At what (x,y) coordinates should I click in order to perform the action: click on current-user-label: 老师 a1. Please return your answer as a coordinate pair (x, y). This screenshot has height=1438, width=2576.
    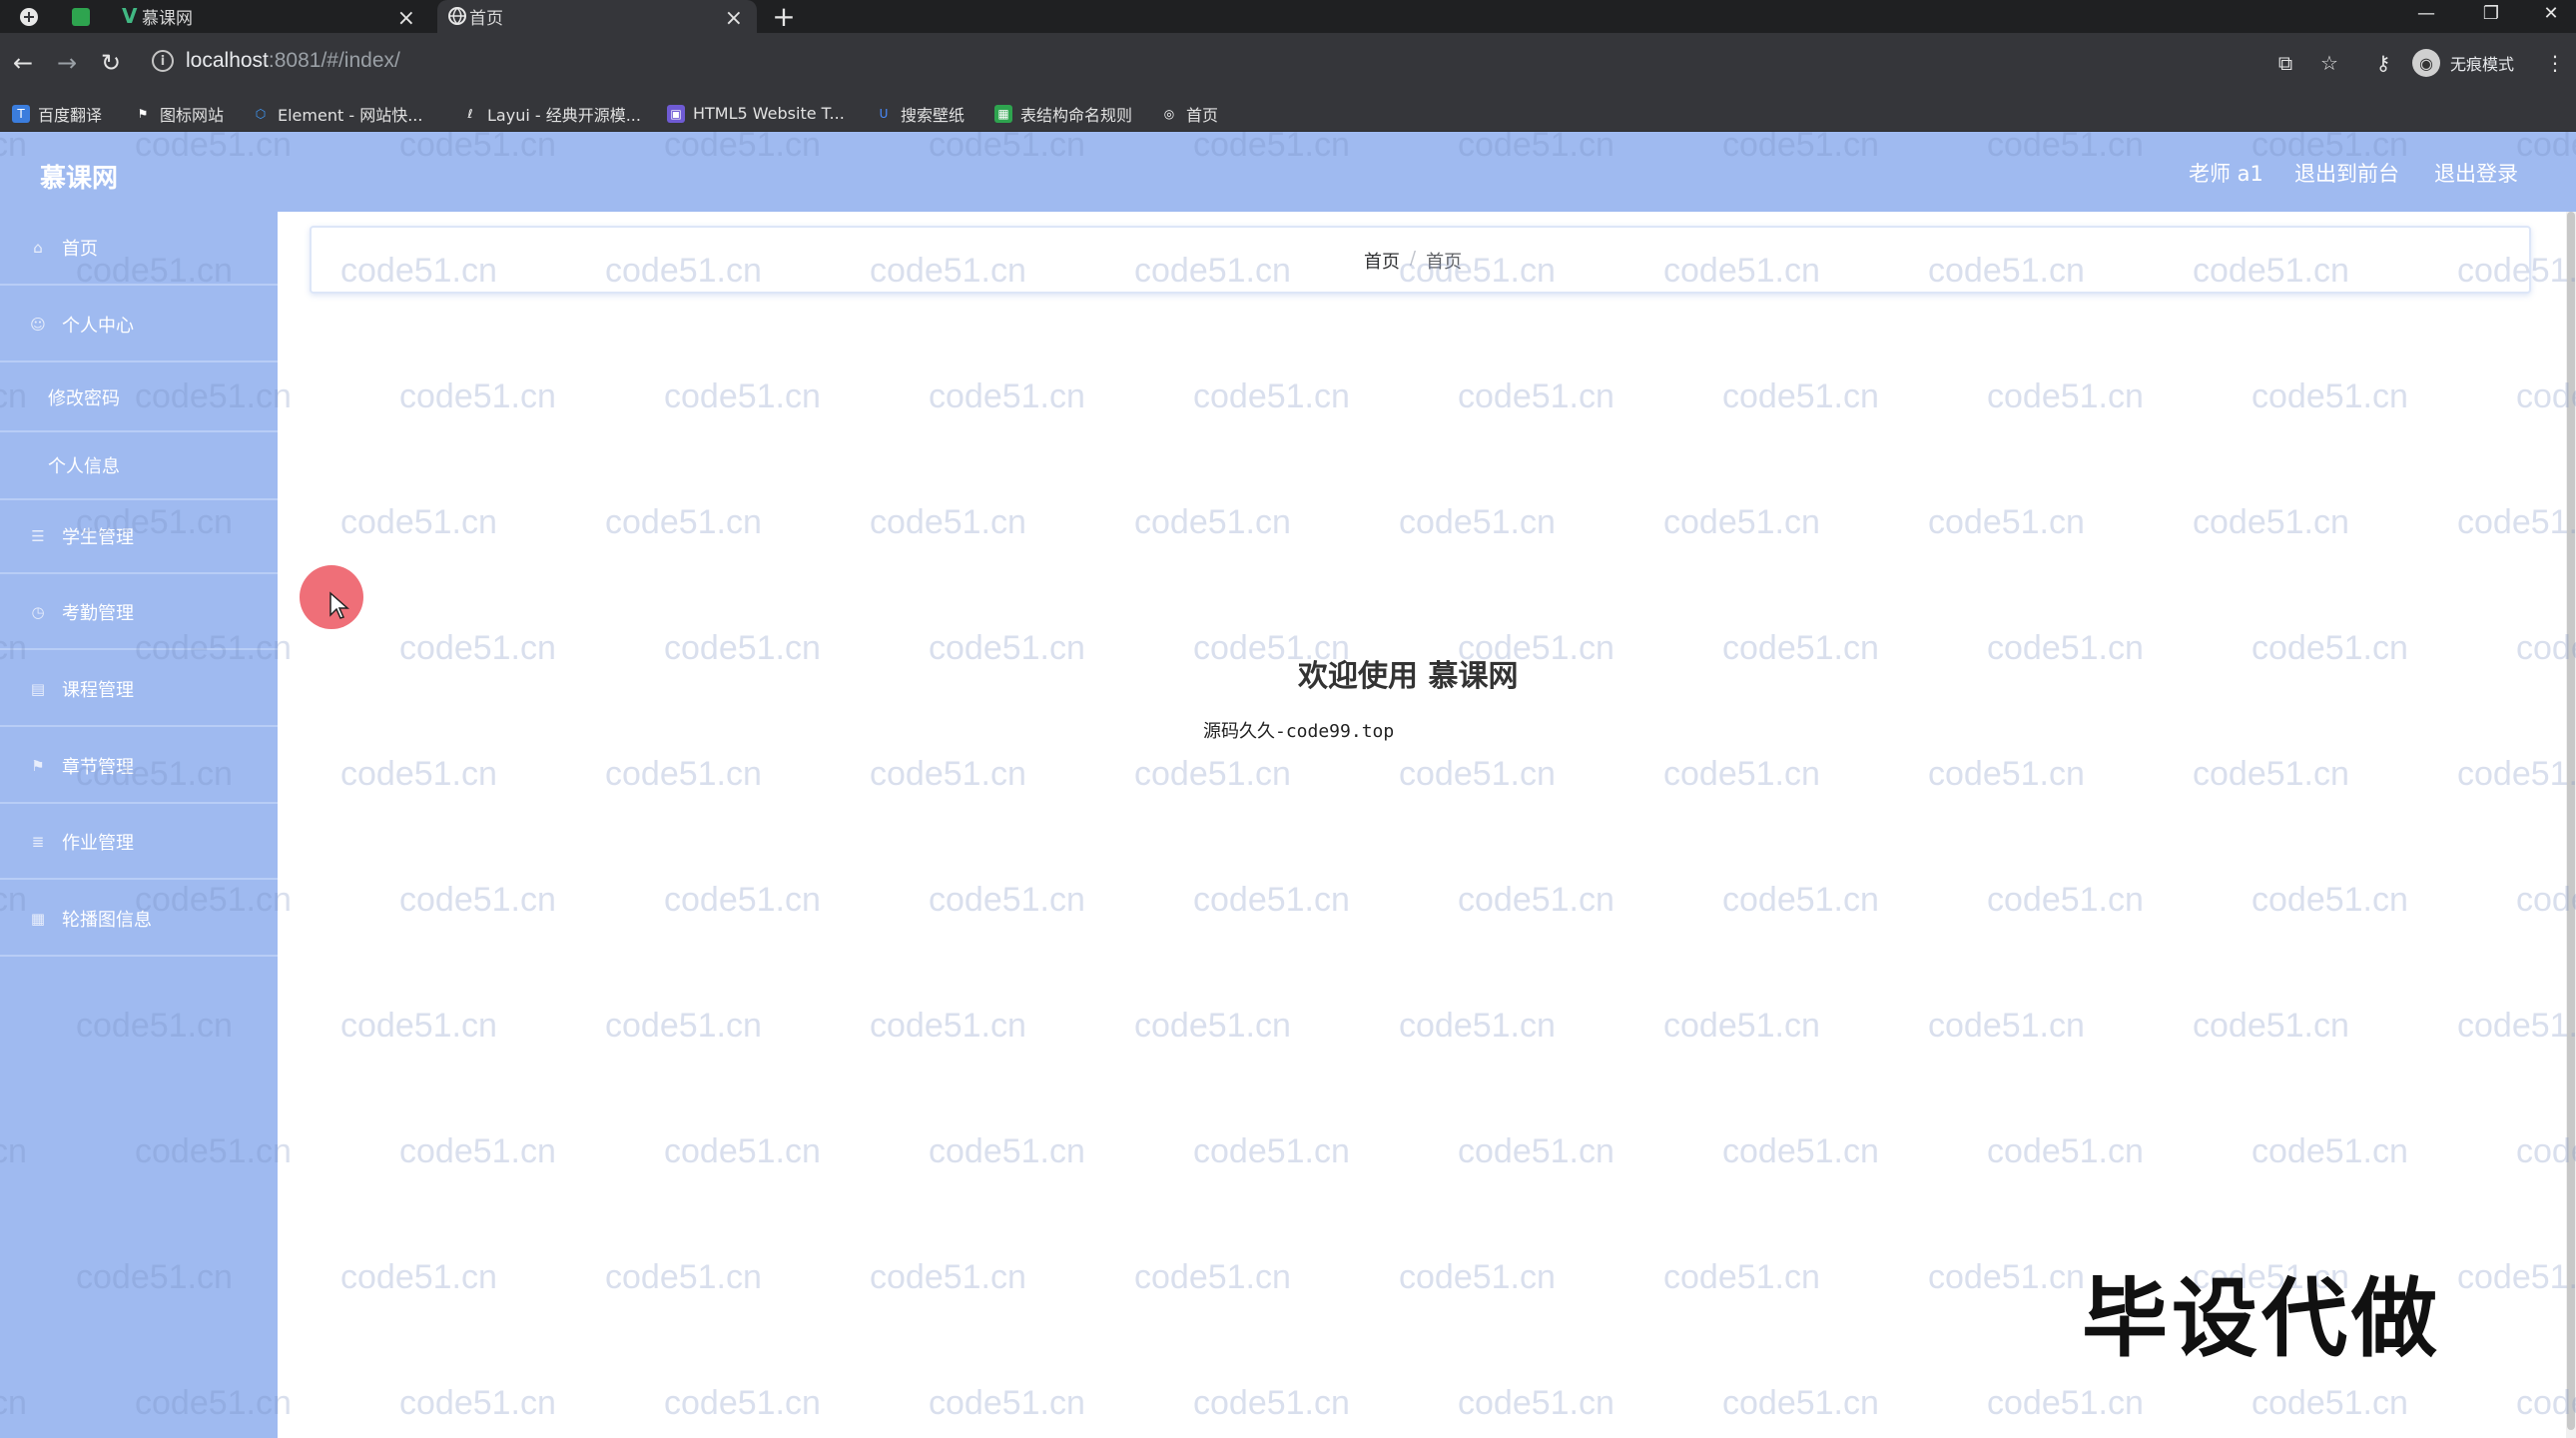
    Looking at the image, I should click on (2226, 174).